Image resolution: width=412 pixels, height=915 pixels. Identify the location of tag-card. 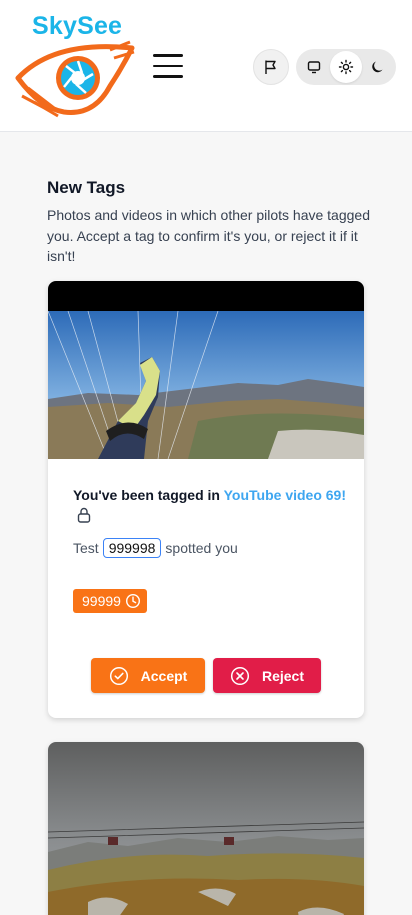
(206, 828).